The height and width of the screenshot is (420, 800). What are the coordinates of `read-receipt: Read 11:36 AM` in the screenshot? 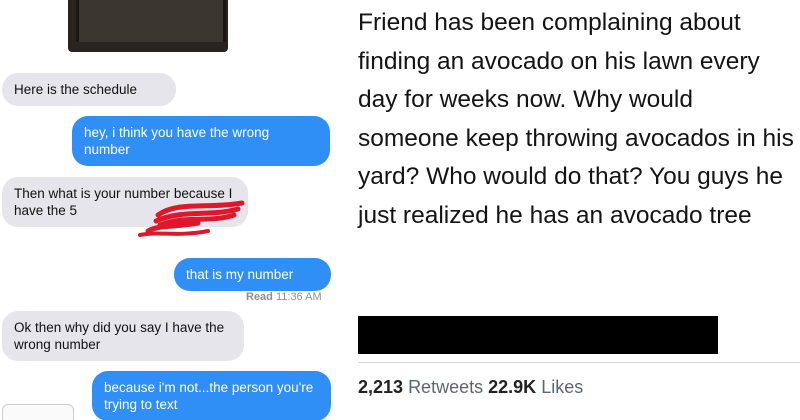 It's located at (284, 297).